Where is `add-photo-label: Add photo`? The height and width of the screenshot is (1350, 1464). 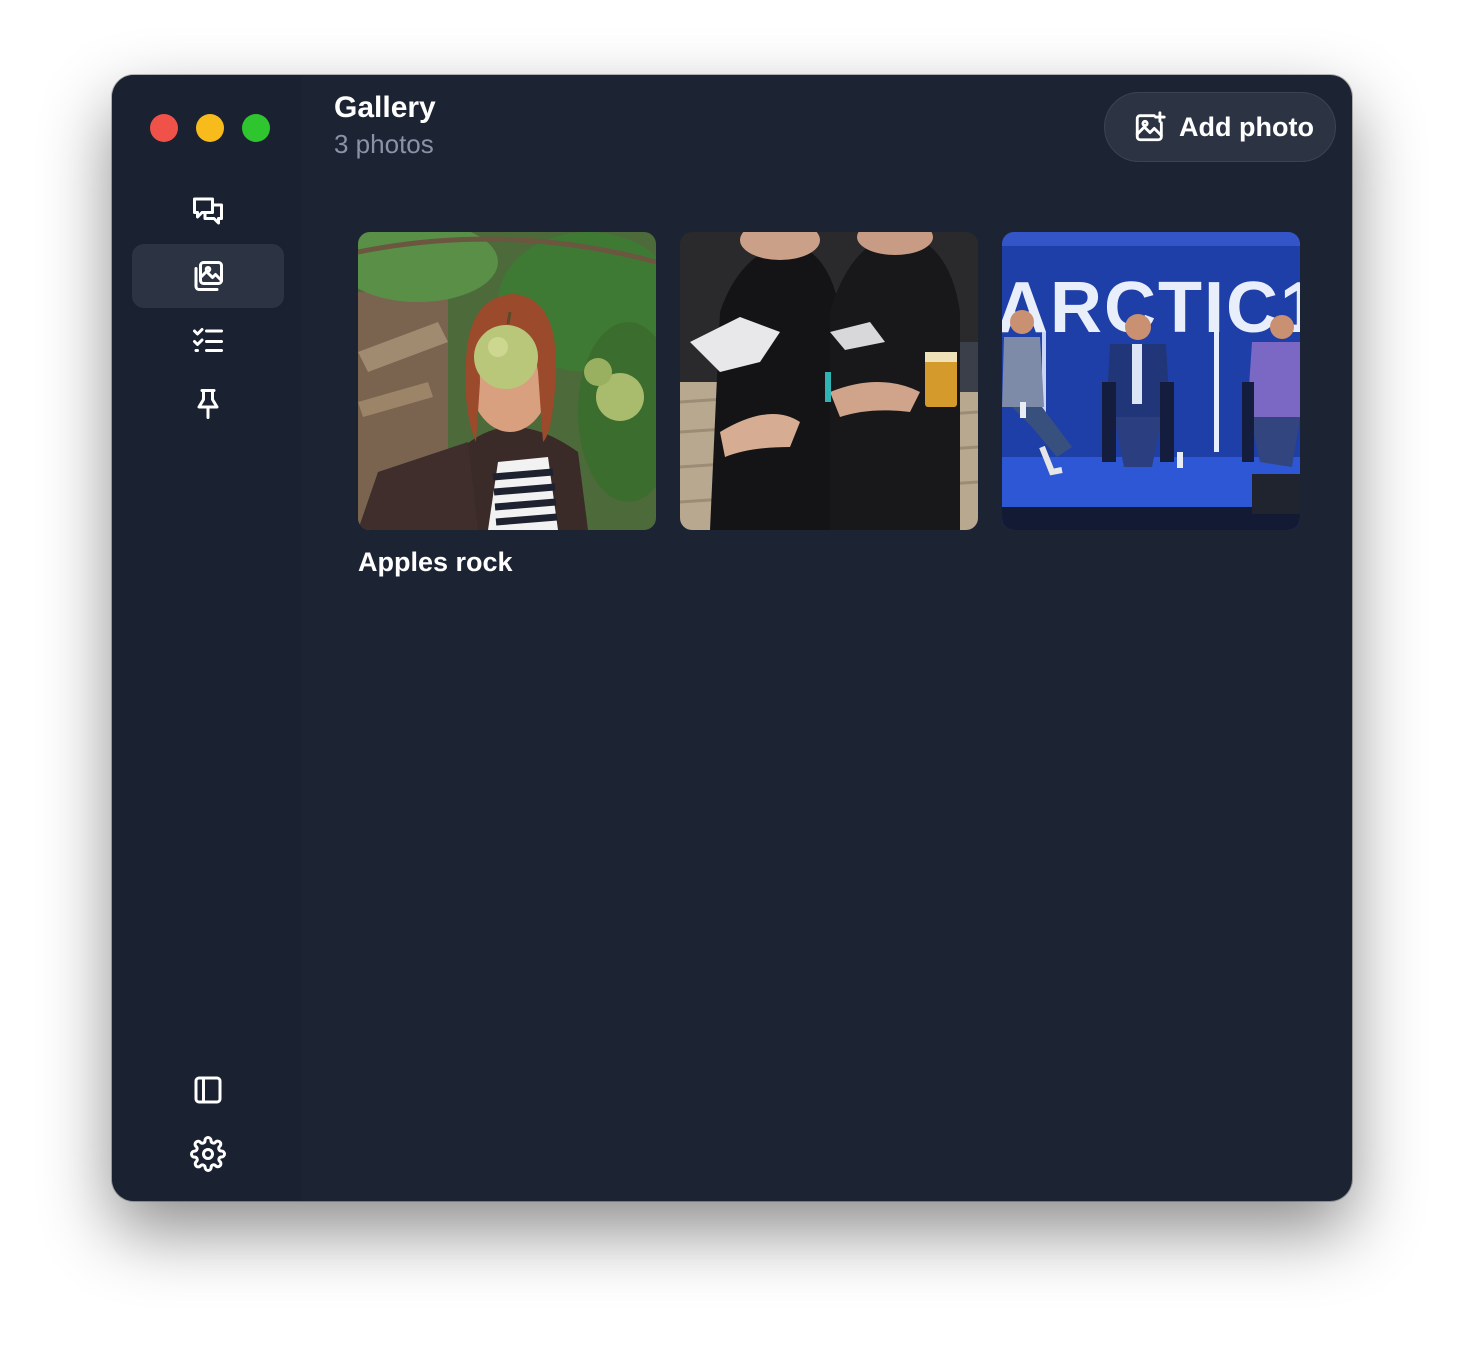
add-photo-label: Add photo is located at coordinates (1246, 126).